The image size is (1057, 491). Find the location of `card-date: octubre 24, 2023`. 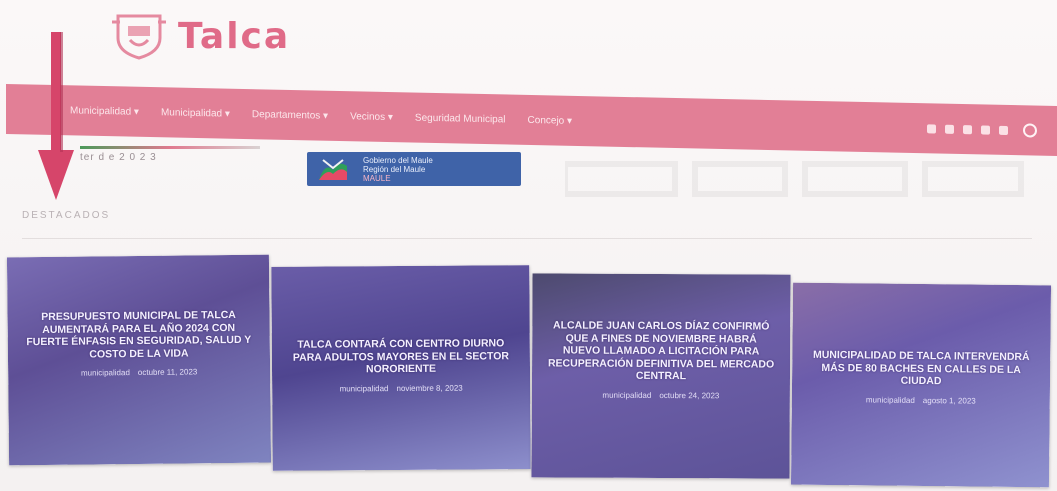

card-date: octubre 24, 2023 is located at coordinates (689, 395).